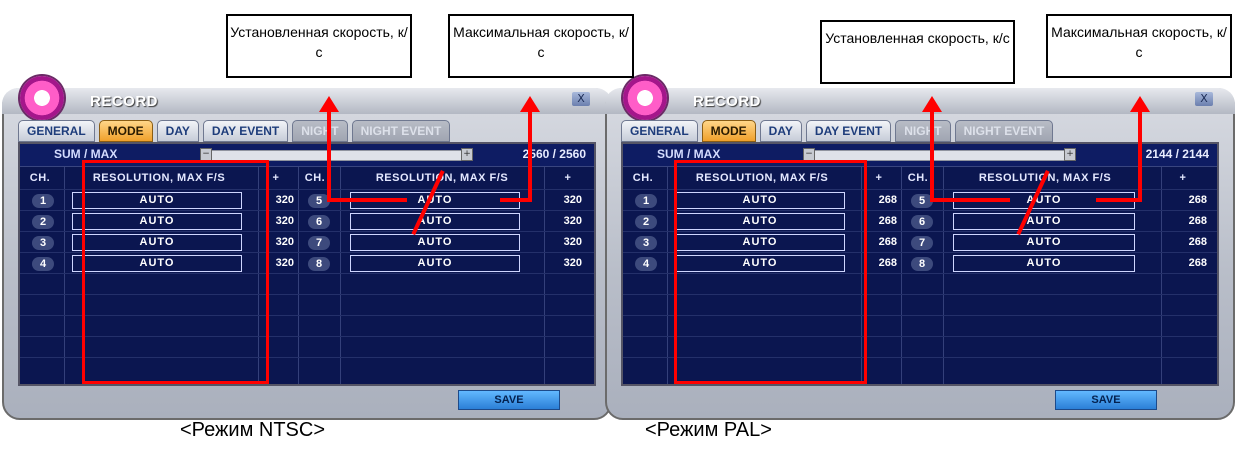  Describe the element at coordinates (708, 430) in the screenshot. I see `caption-pal: <Режим PAL>` at that location.